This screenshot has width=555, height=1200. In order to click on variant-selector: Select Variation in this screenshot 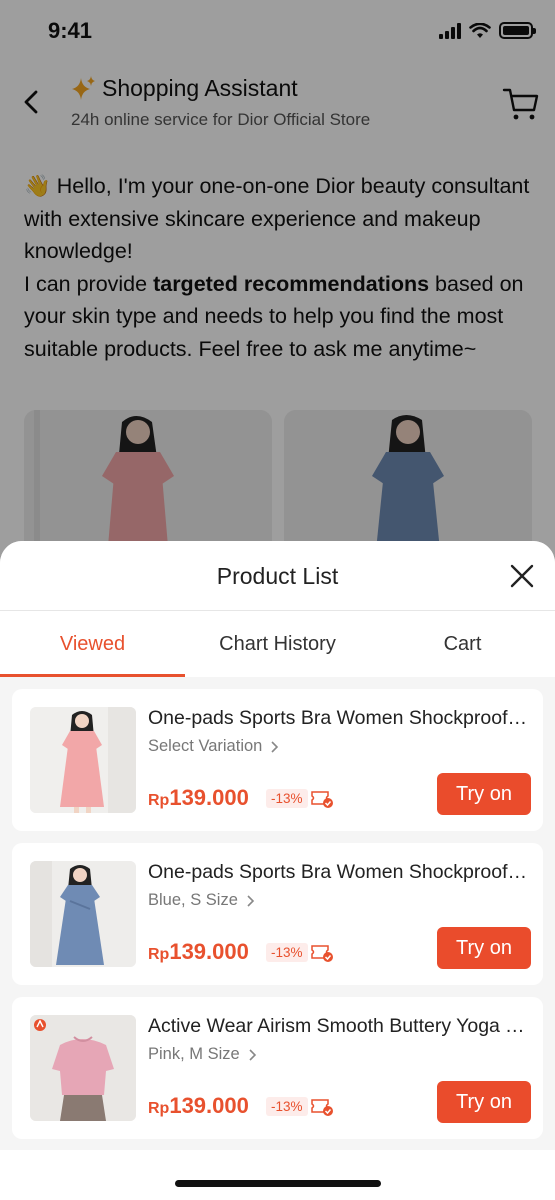, I will do `click(213, 746)`.